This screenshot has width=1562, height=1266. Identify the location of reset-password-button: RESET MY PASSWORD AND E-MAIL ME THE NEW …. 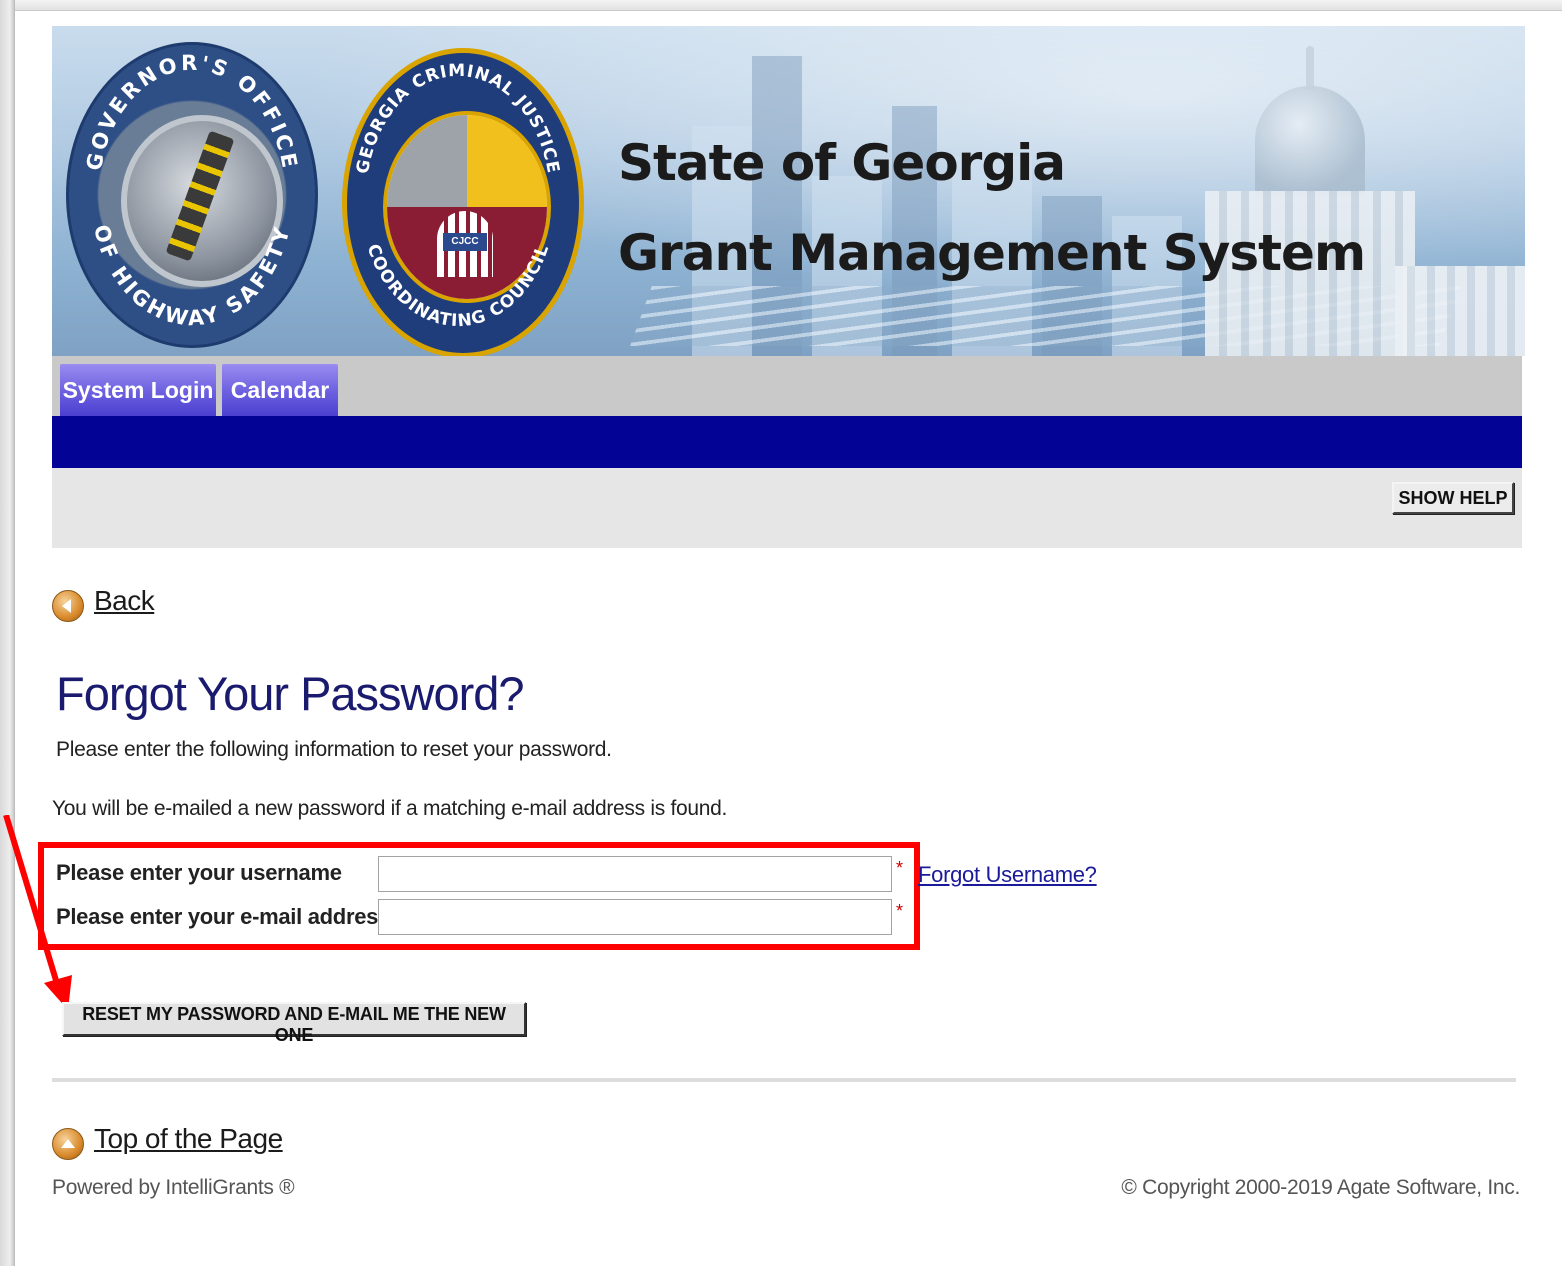
(294, 1023).